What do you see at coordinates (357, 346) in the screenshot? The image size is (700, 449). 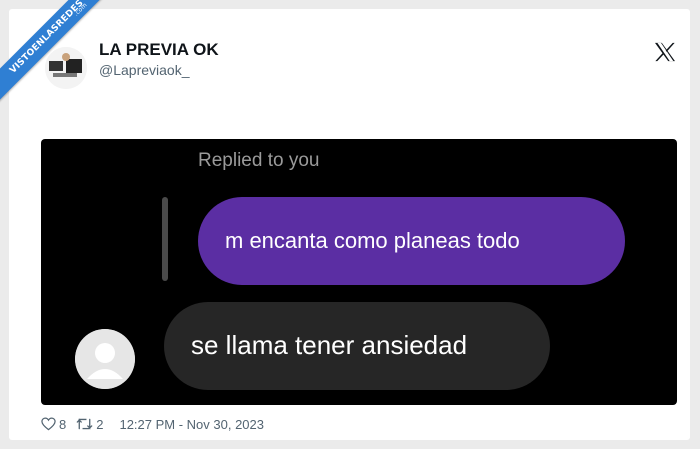 I see `reply-message-bubble: se llama tener ansiedad` at bounding box center [357, 346].